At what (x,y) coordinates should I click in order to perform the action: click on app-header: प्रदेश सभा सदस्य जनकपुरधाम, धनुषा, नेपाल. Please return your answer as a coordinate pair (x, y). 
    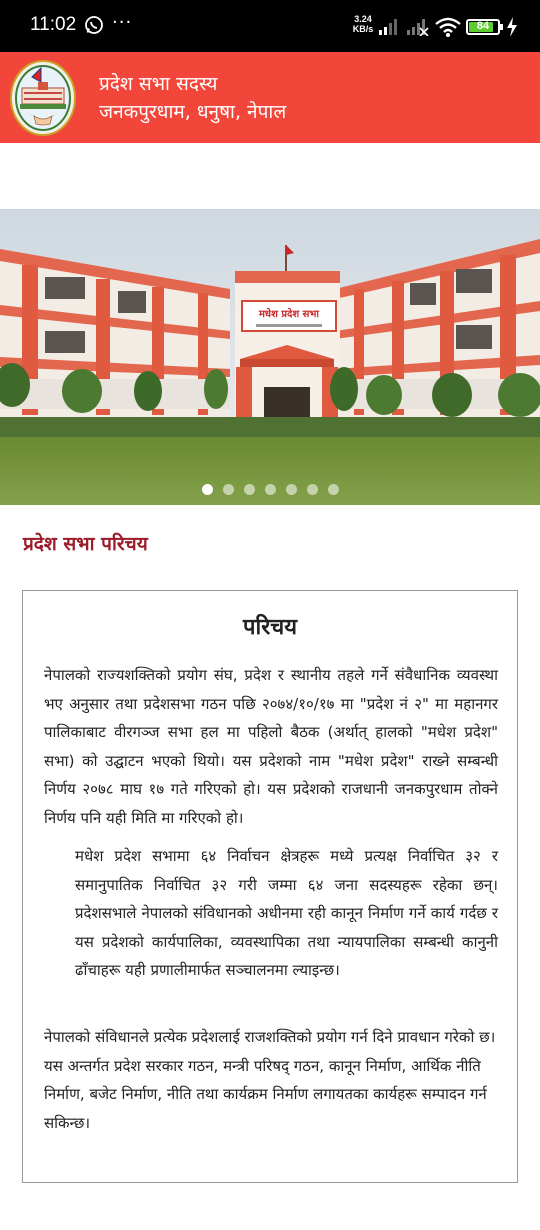
    Looking at the image, I should click on (270, 97).